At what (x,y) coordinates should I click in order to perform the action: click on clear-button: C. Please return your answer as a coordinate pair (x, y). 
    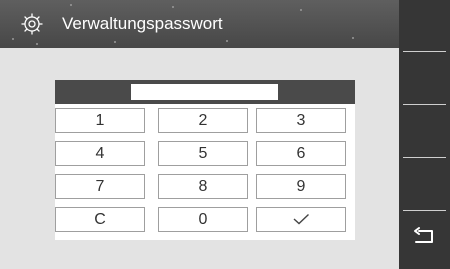
    Looking at the image, I should click on (100, 219).